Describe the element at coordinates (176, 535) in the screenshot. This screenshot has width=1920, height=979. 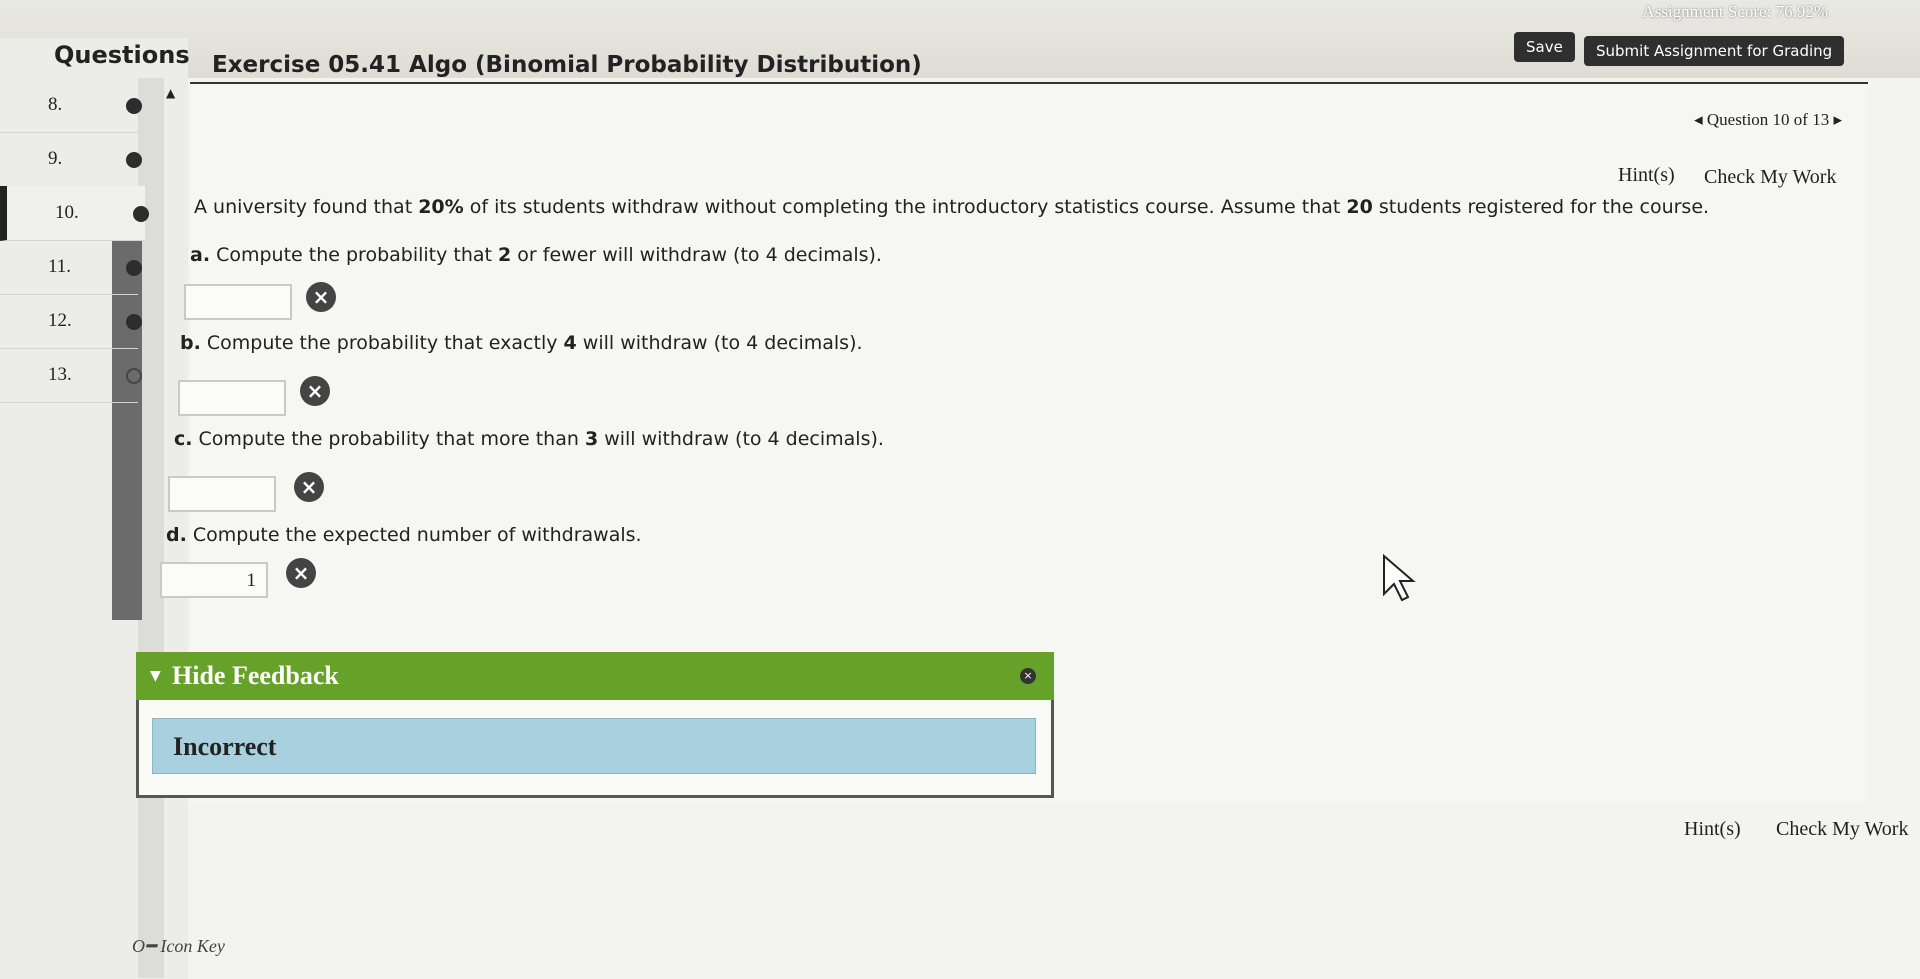
I see `part-letter: d.` at that location.